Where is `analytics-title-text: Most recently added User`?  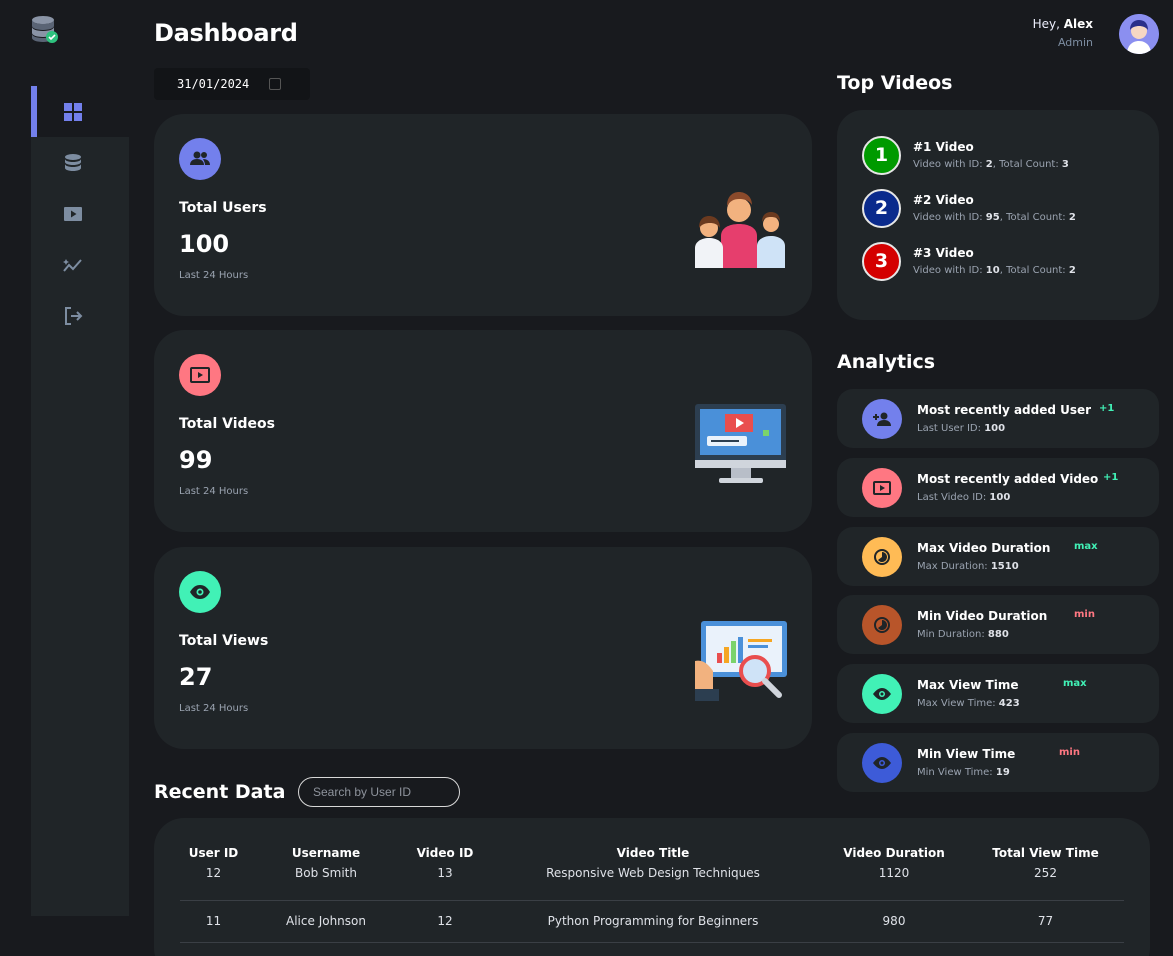 analytics-title-text: Most recently added User is located at coordinates (1004, 410).